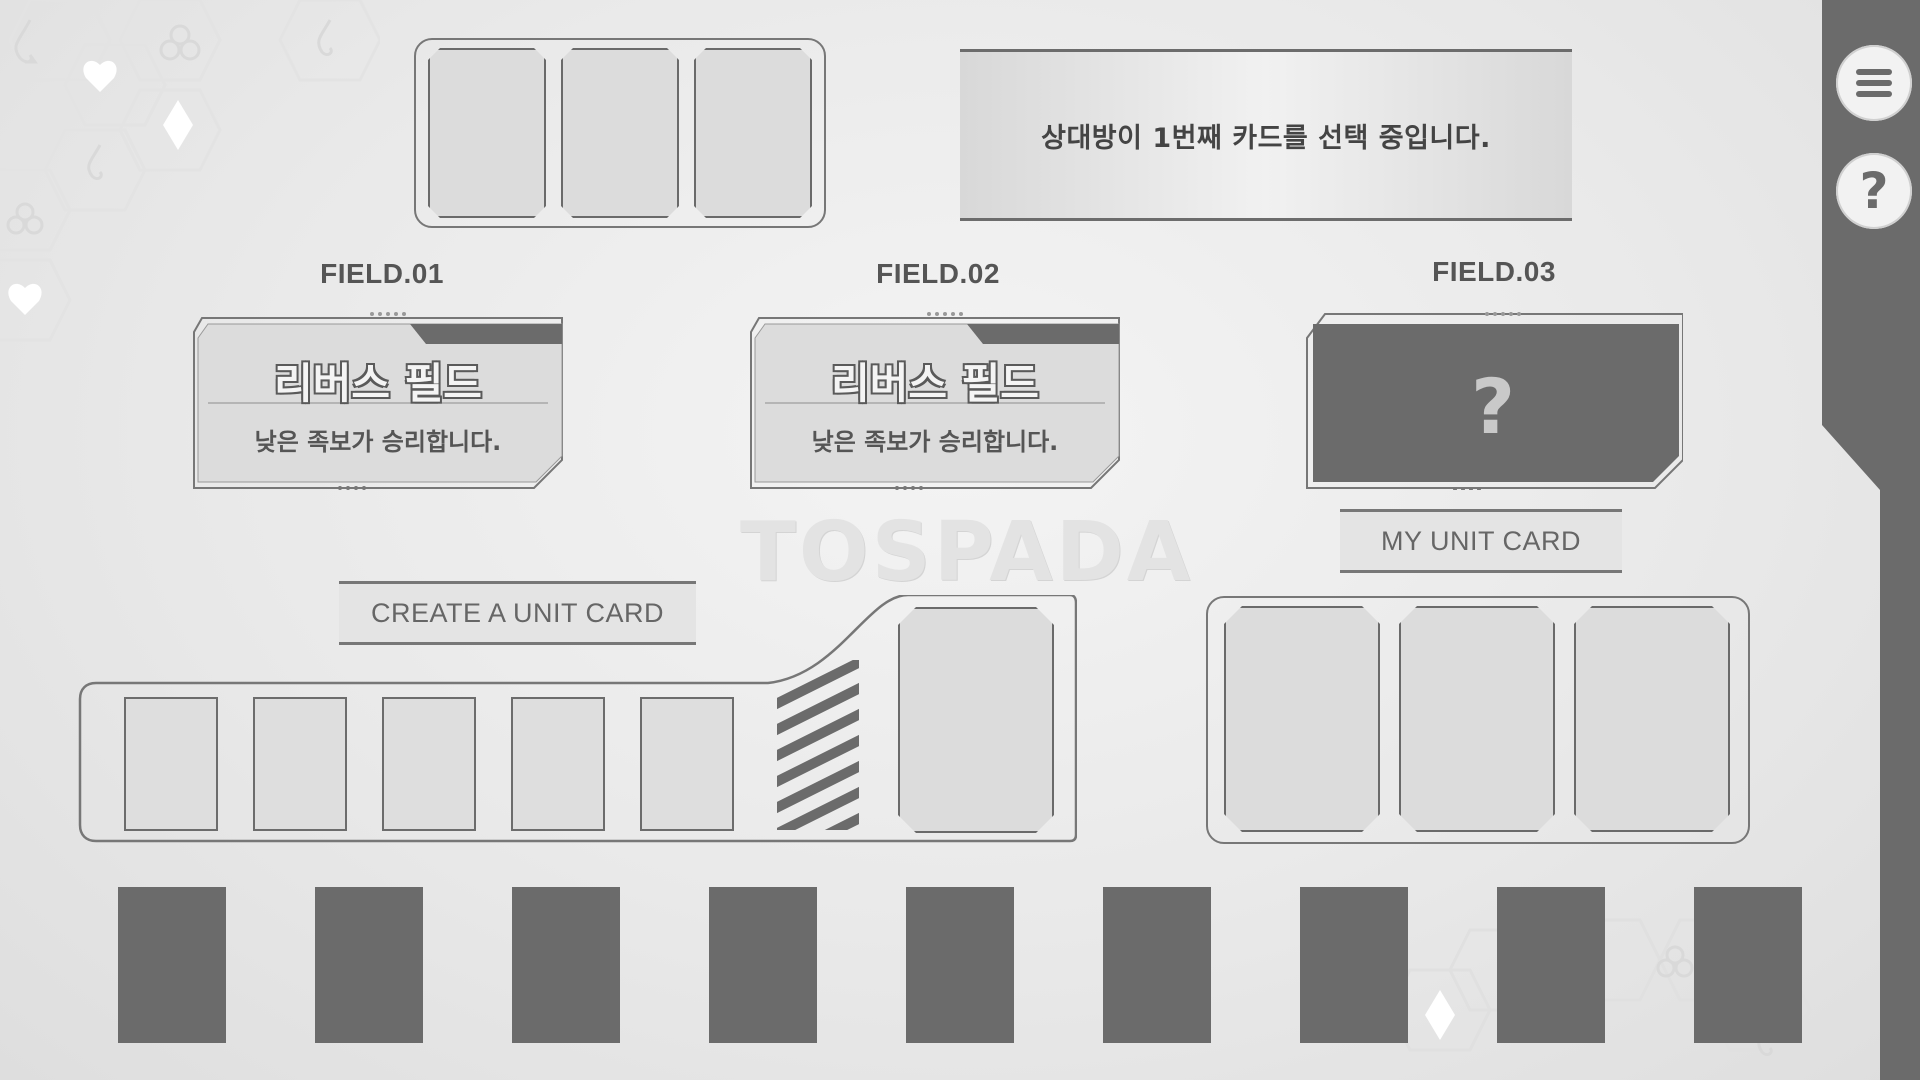  I want to click on my-unit-card-label: MY UNIT CARD, so click(1481, 541).